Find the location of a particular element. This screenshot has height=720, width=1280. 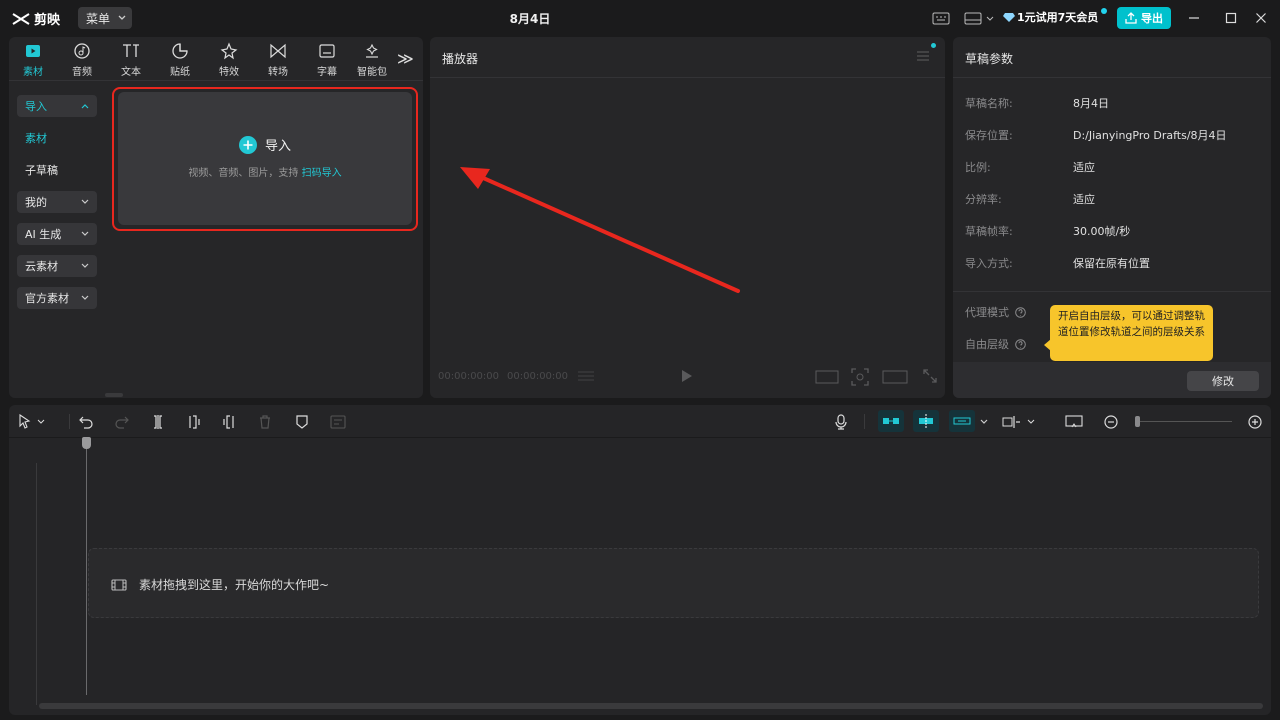

import-subtitle: 视频、音频、图片，支持 扫码导入 is located at coordinates (265, 171).